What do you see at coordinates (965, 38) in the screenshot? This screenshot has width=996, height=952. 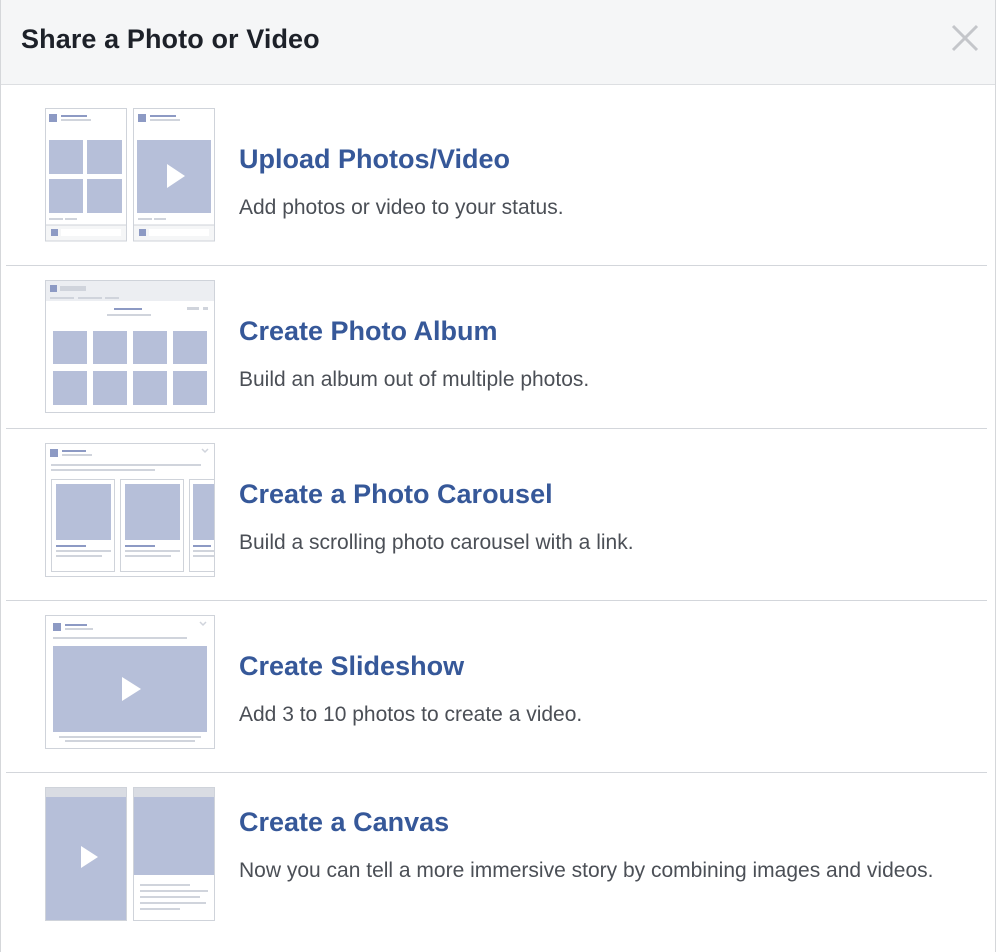 I see `close-icon` at bounding box center [965, 38].